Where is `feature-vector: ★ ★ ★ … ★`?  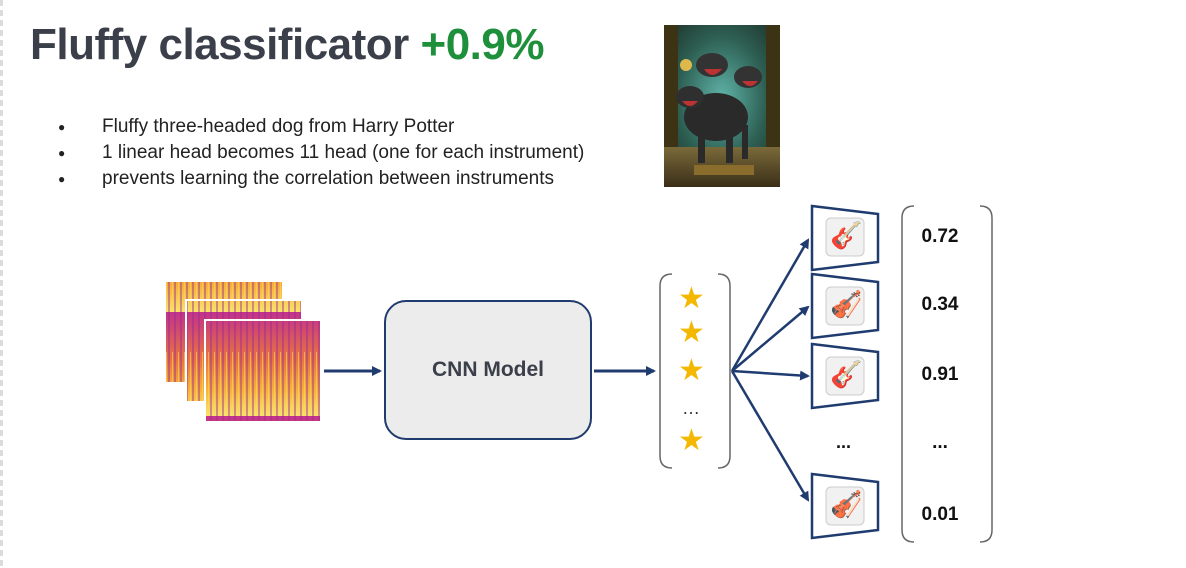
feature-vector: ★ ★ ★ … ★ is located at coordinates (696, 370).